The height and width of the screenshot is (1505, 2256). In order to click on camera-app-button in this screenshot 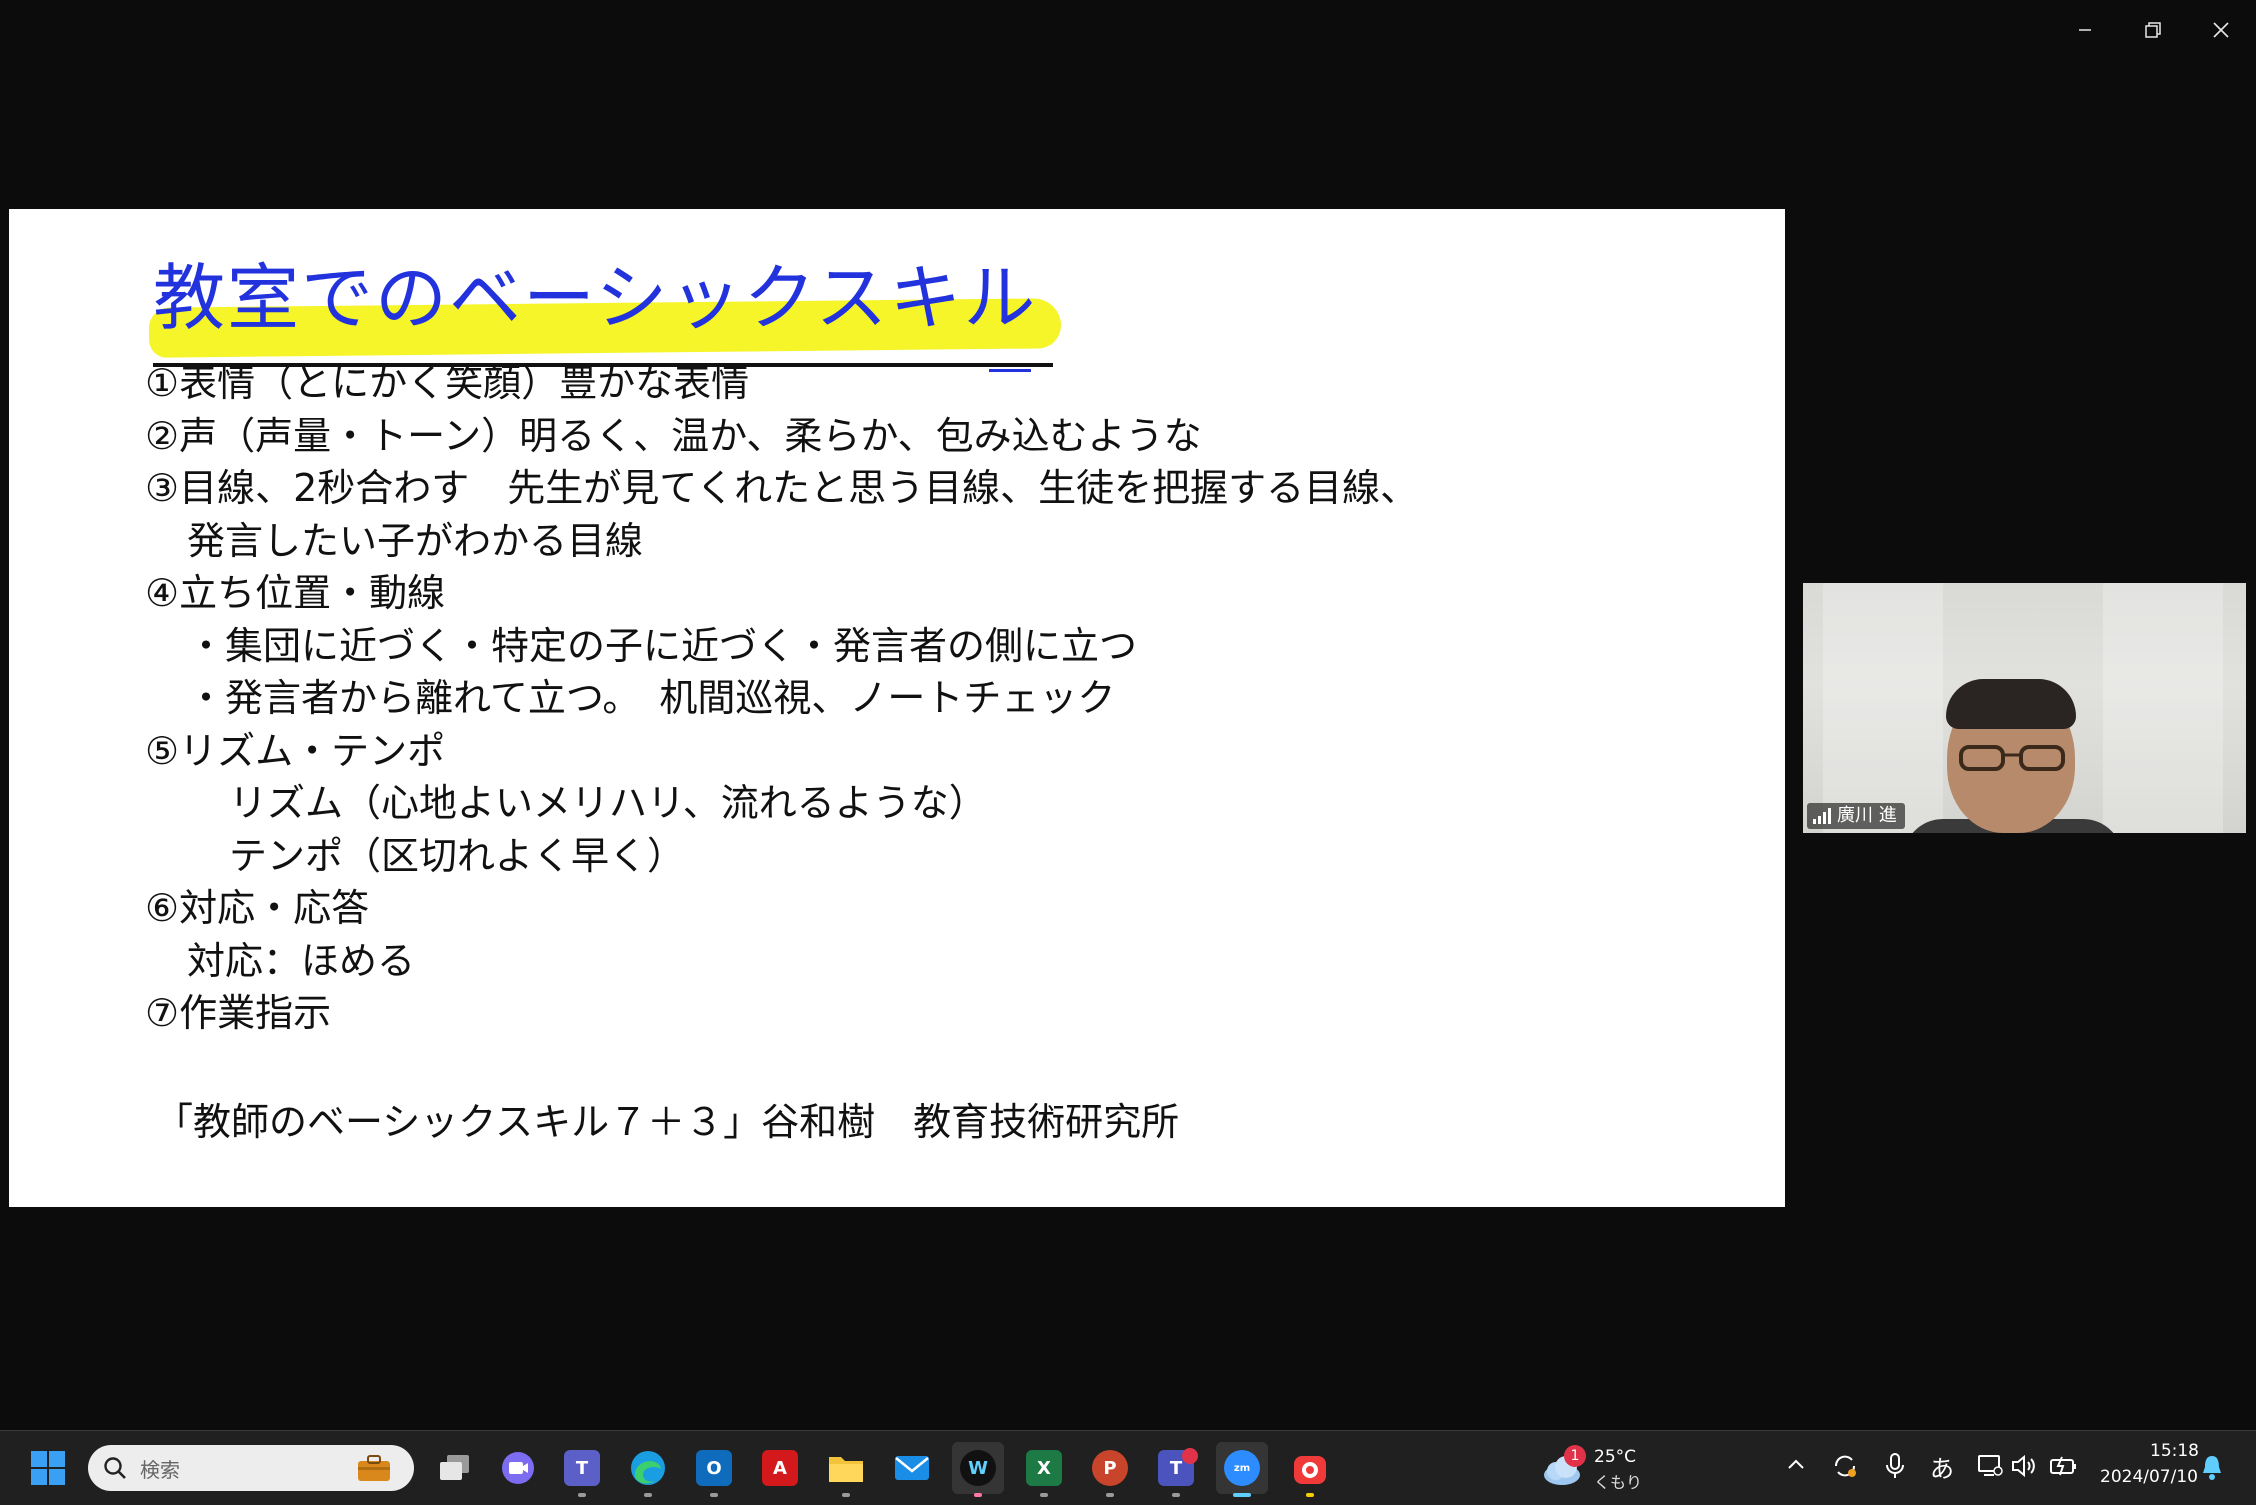, I will do `click(1310, 1469)`.